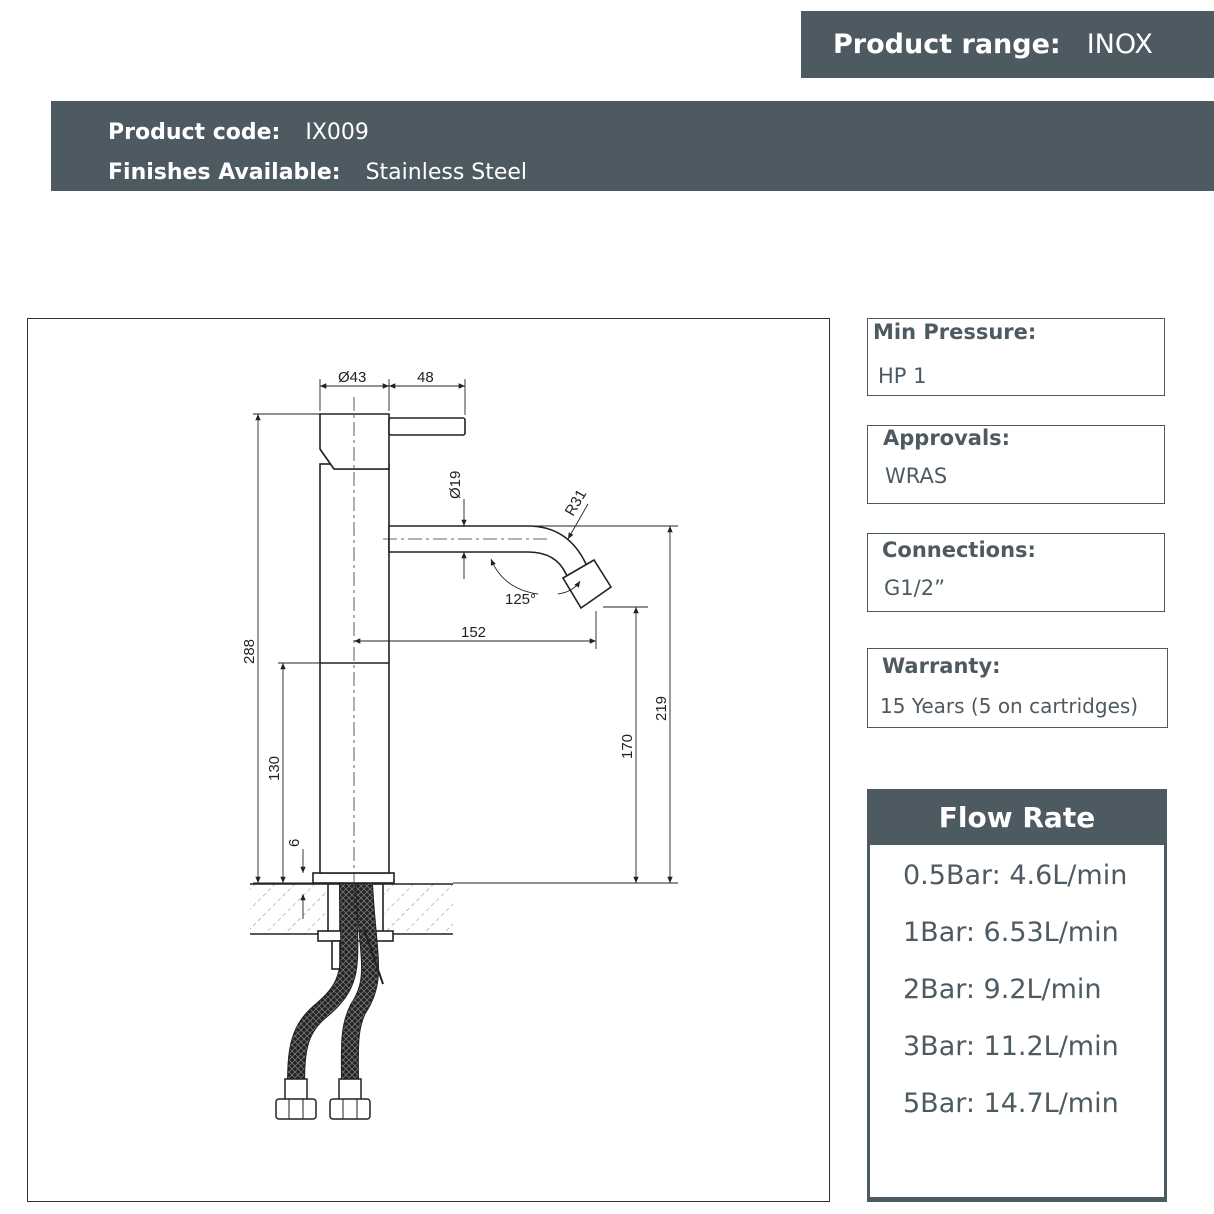 The width and height of the screenshot is (1214, 1214). I want to click on flow-rate-bottom-rule, so click(1017, 1199).